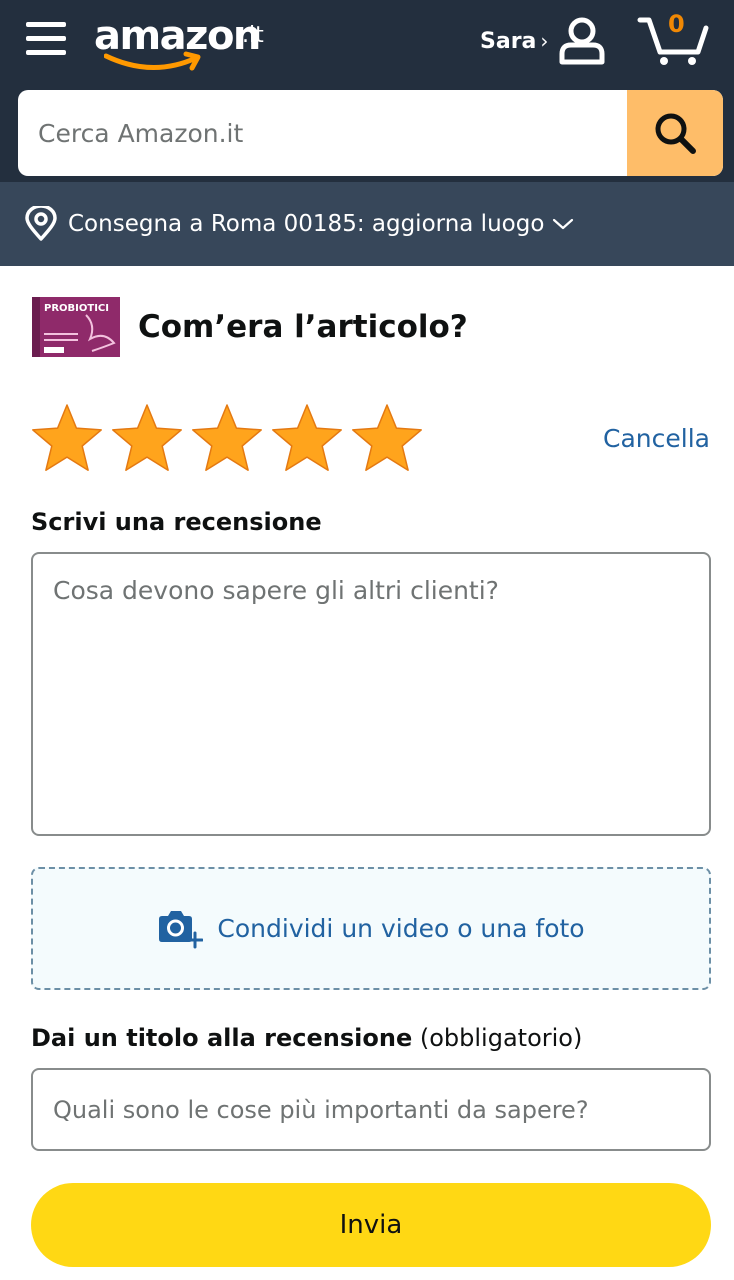 The height and width of the screenshot is (1280, 734). I want to click on rating-question: Com’era l’articolo?, so click(303, 327).